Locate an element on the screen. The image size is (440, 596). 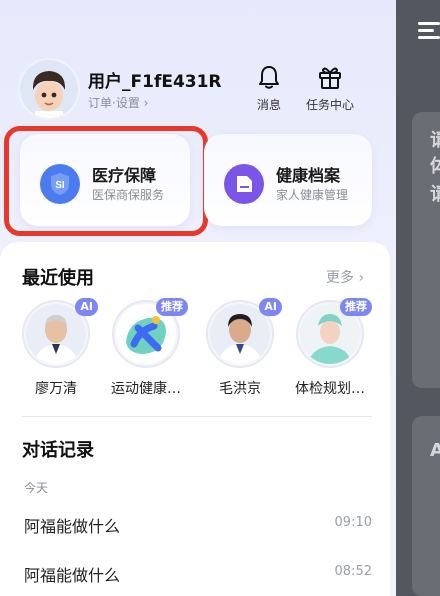
highlight-box is located at coordinates (106, 181).